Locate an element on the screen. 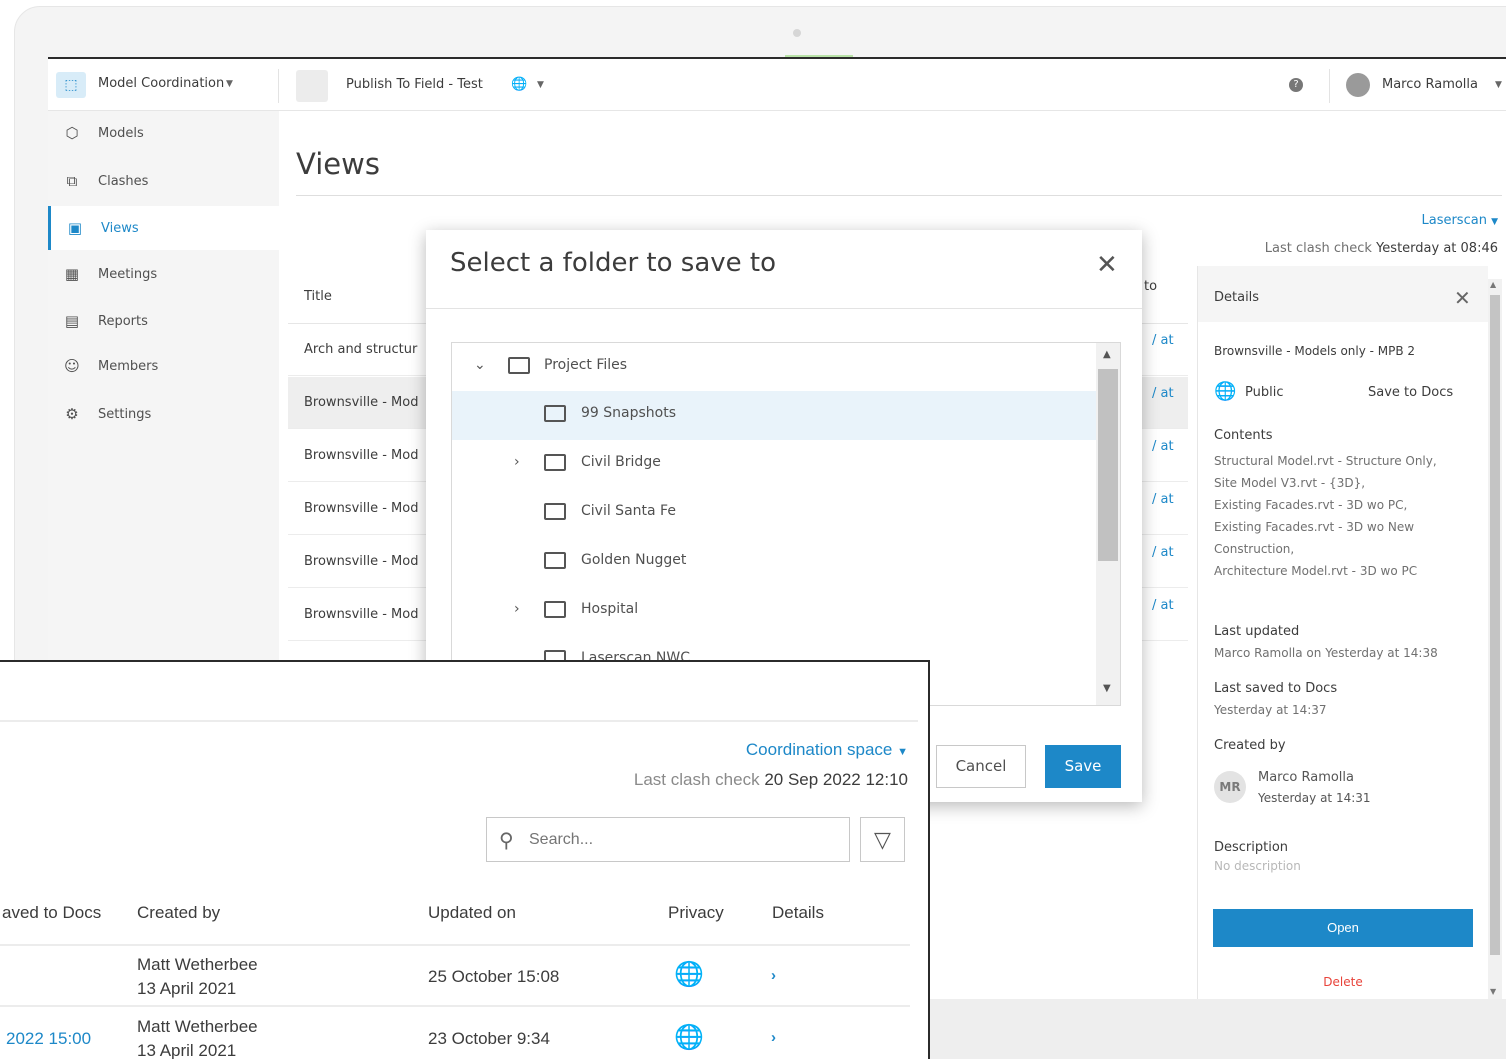  tree-item-hospital: › Hospital is located at coordinates (774, 611).